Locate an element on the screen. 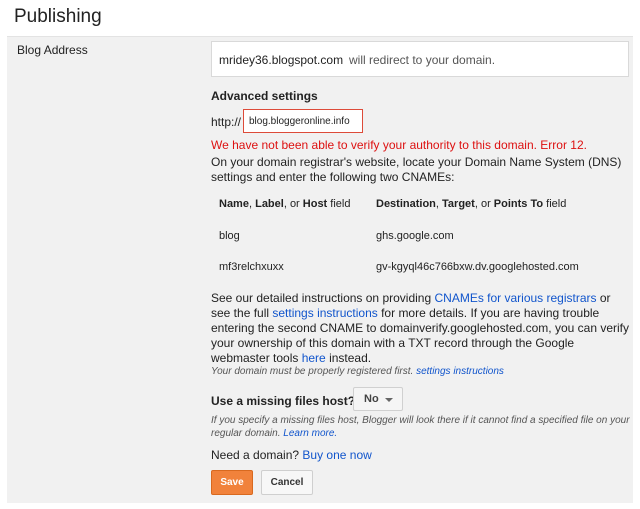 The height and width of the screenshot is (509, 640). cname-row-destination: gv-kgyql46c766bxw.dv.googlehosted.com is located at coordinates (477, 267).